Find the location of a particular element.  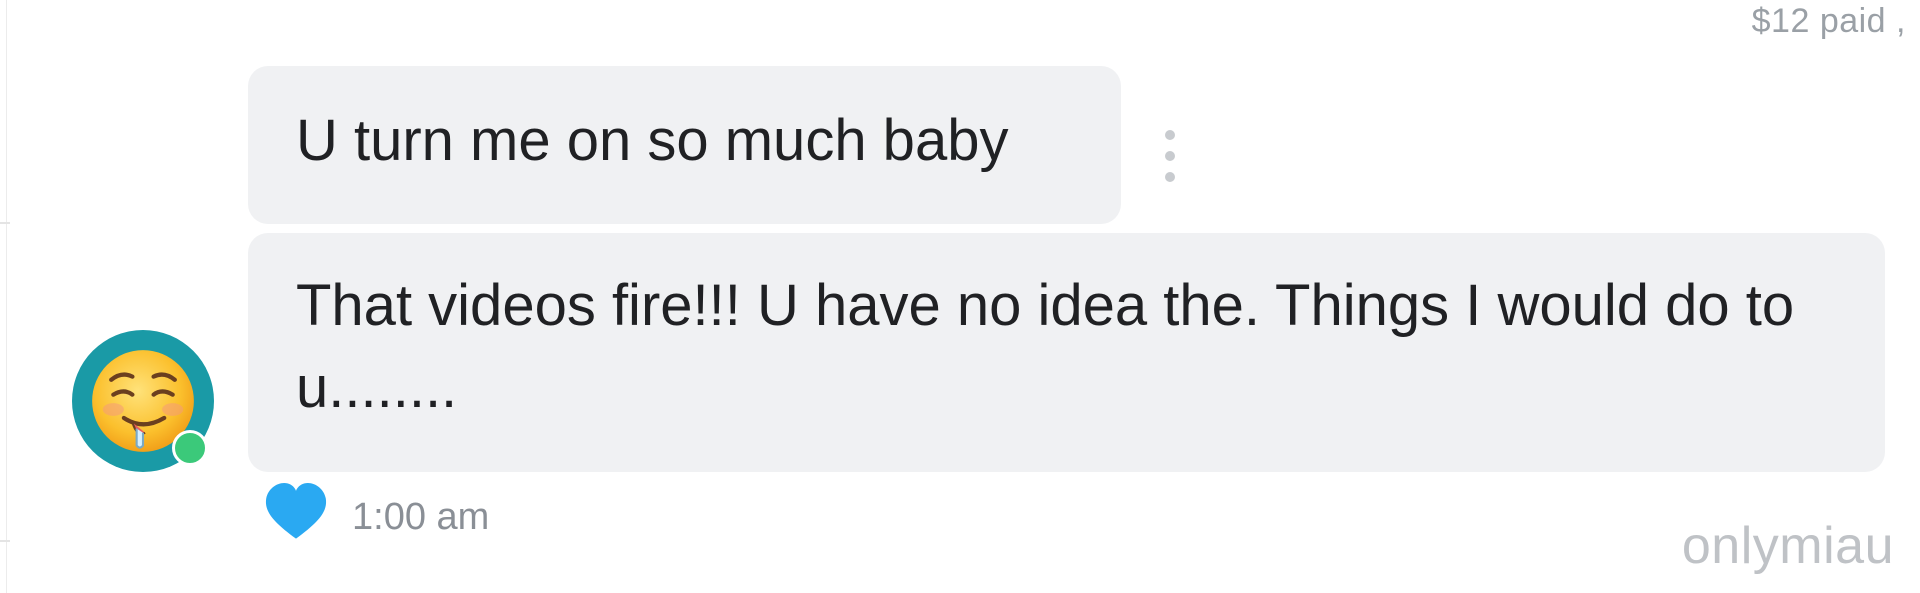

message-bubble: U turn me on so much baby is located at coordinates (684, 145).